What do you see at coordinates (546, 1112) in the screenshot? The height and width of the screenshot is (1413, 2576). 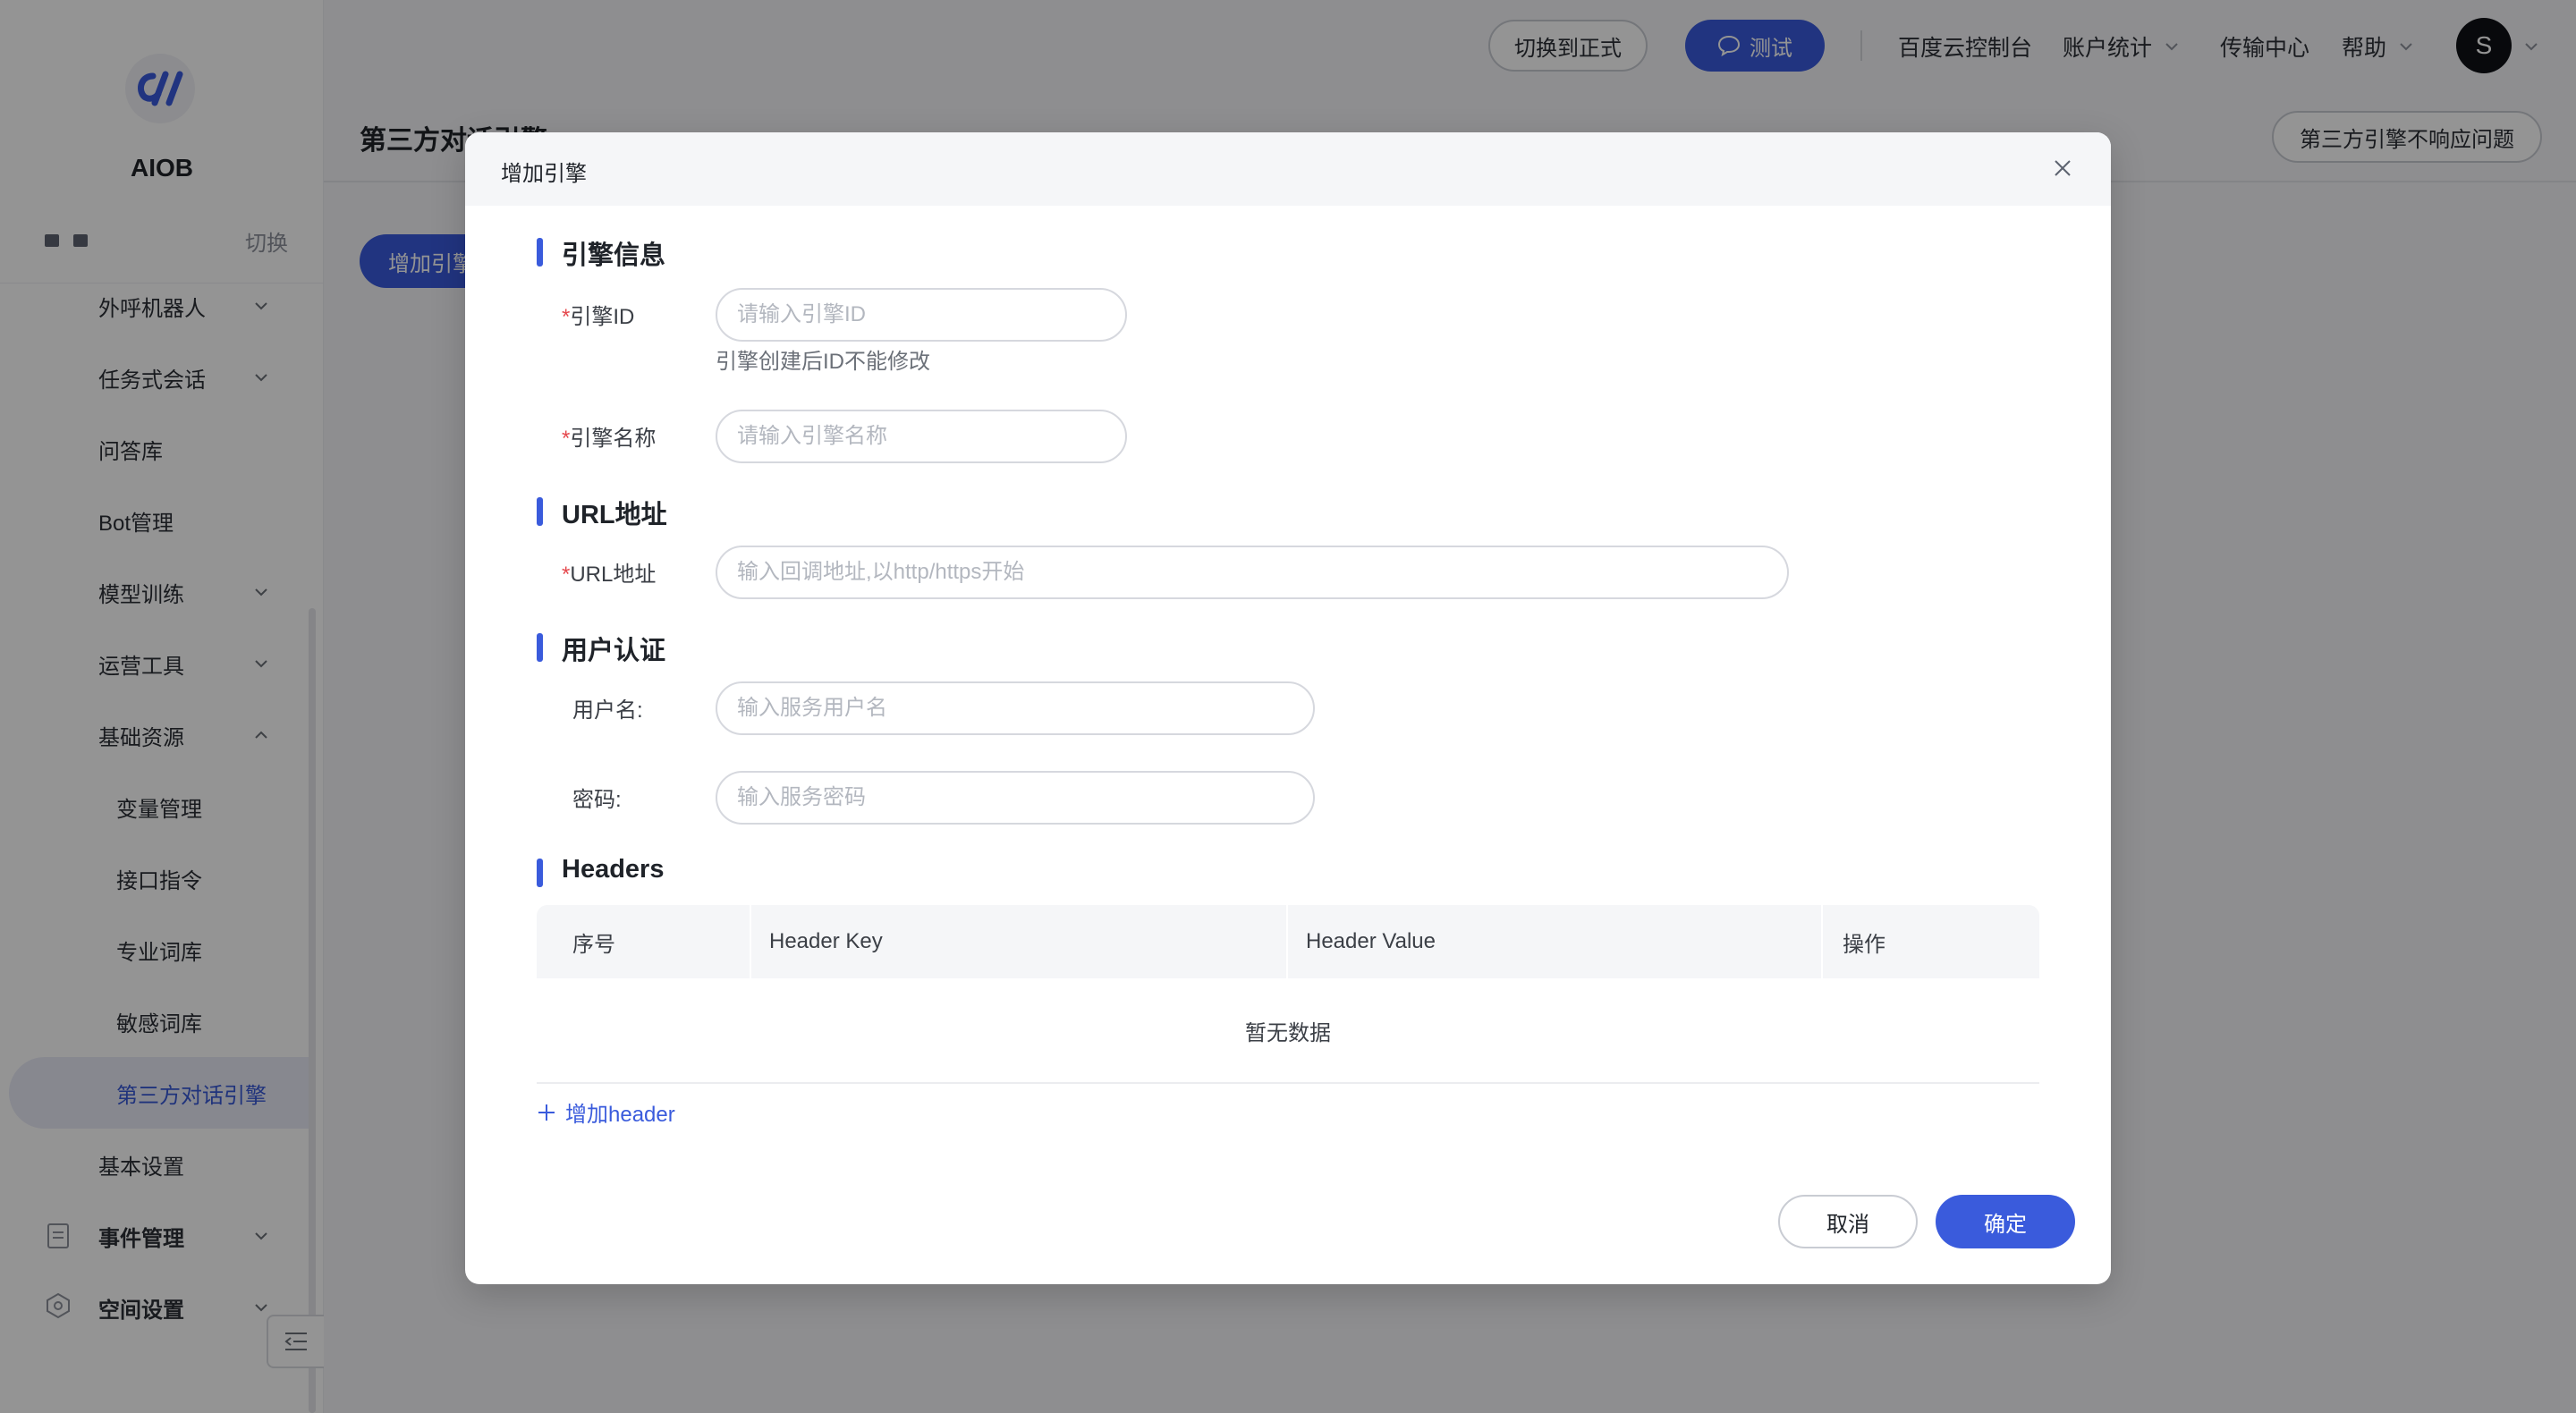 I see `plus-icon` at bounding box center [546, 1112].